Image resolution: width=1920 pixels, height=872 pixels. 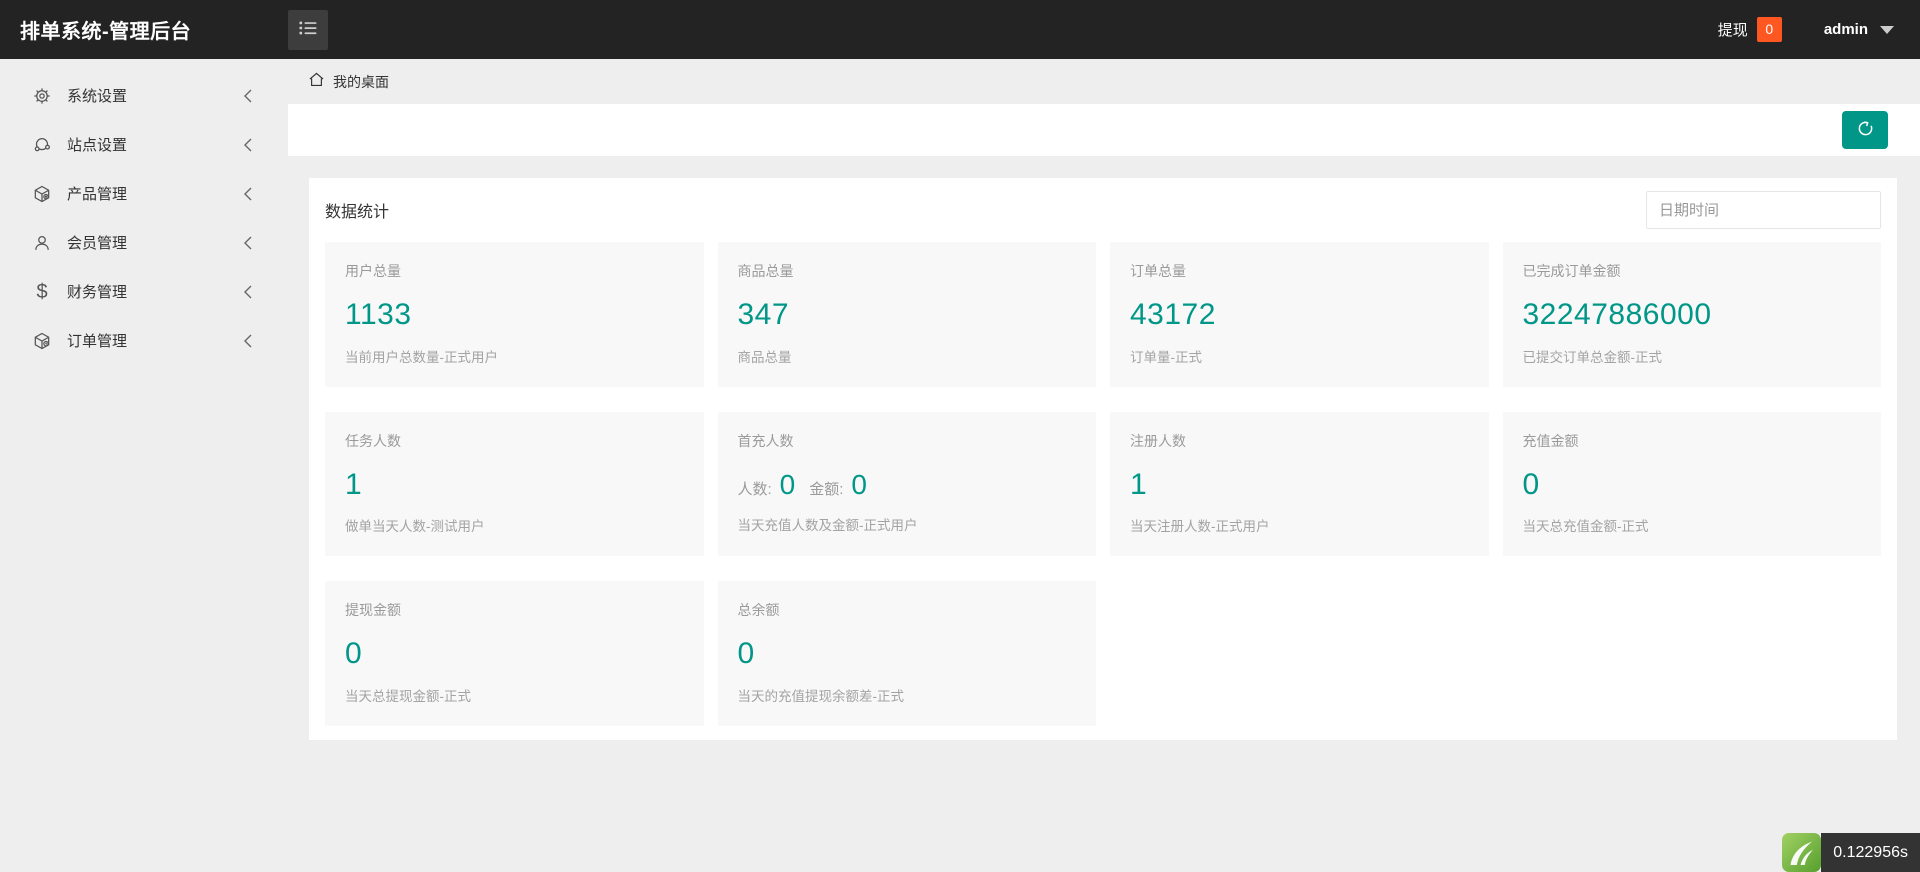 I want to click on sidebar-item-product-management: 产品管理, so click(x=144, y=193).